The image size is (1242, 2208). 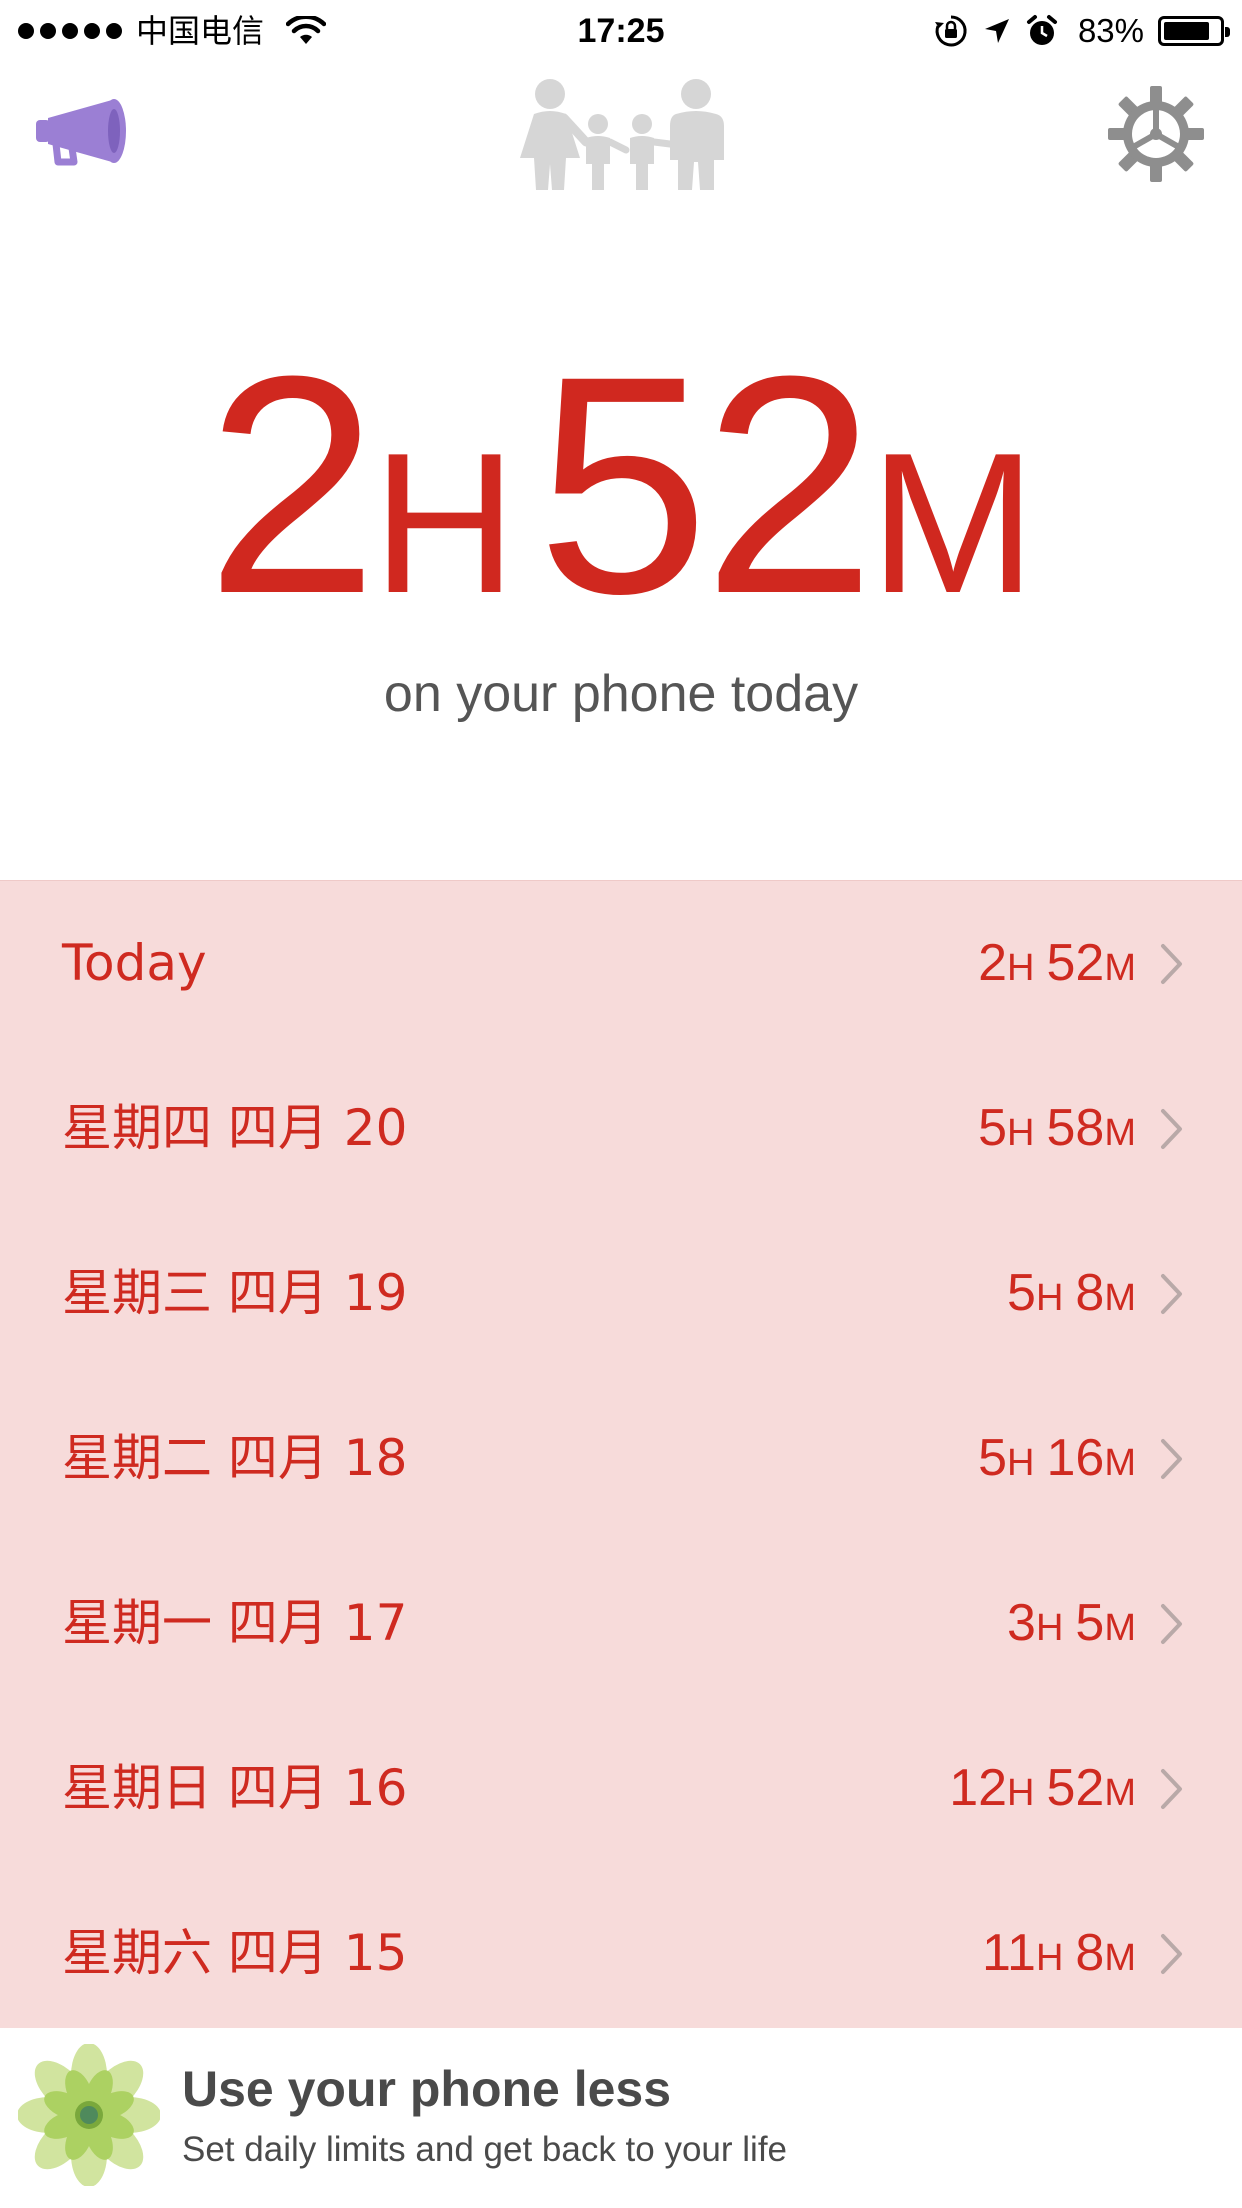 I want to click on location-arrow-icon, so click(x=997, y=31).